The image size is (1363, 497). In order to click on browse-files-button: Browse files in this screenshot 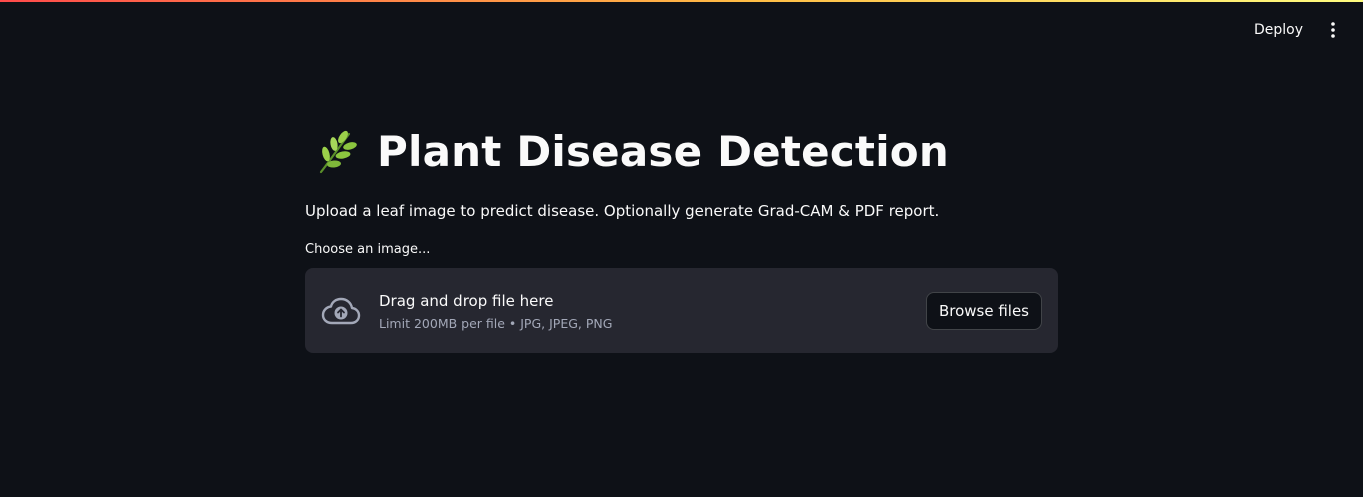, I will do `click(983, 310)`.